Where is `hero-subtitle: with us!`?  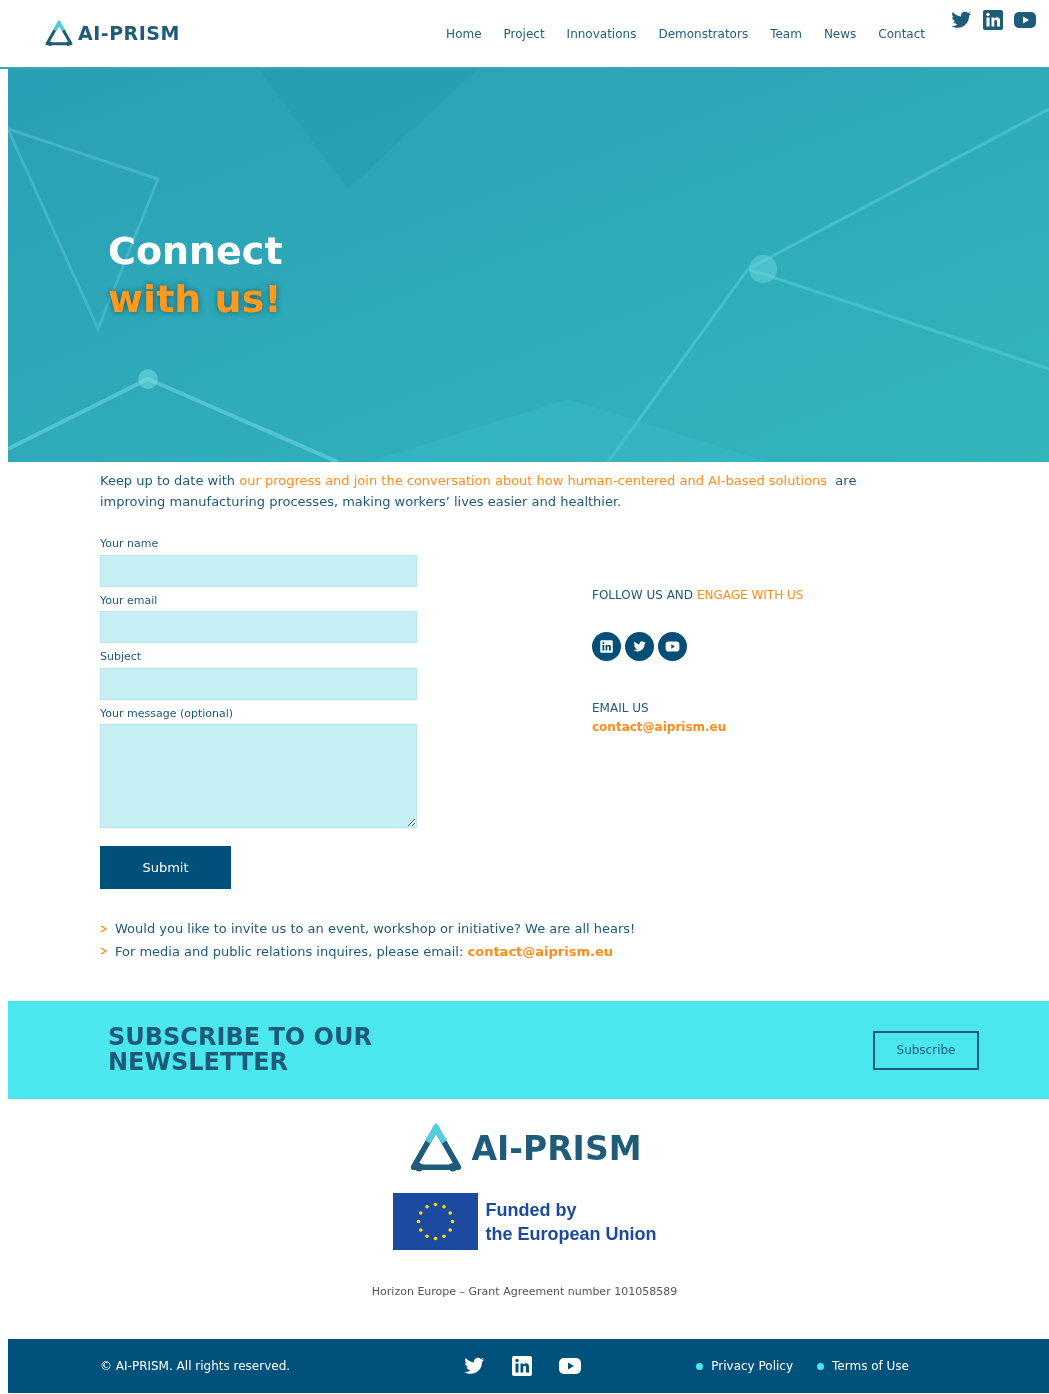 hero-subtitle: with us! is located at coordinates (195, 299).